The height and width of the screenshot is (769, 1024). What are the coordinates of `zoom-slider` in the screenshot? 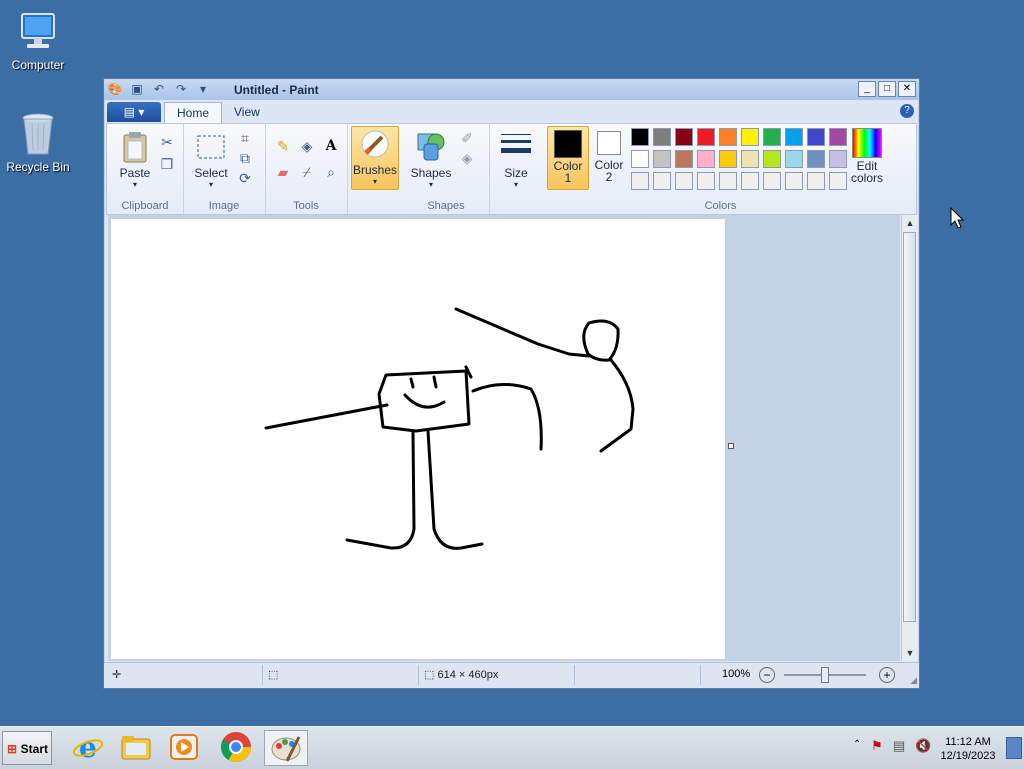 It's located at (825, 675).